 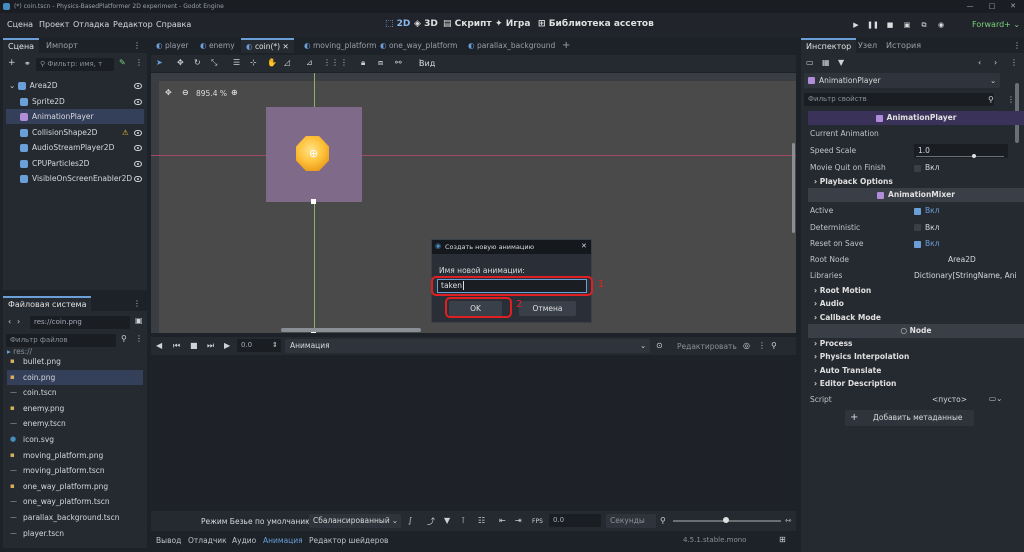 What do you see at coordinates (313, 201) in the screenshot?
I see `resize-handle` at bounding box center [313, 201].